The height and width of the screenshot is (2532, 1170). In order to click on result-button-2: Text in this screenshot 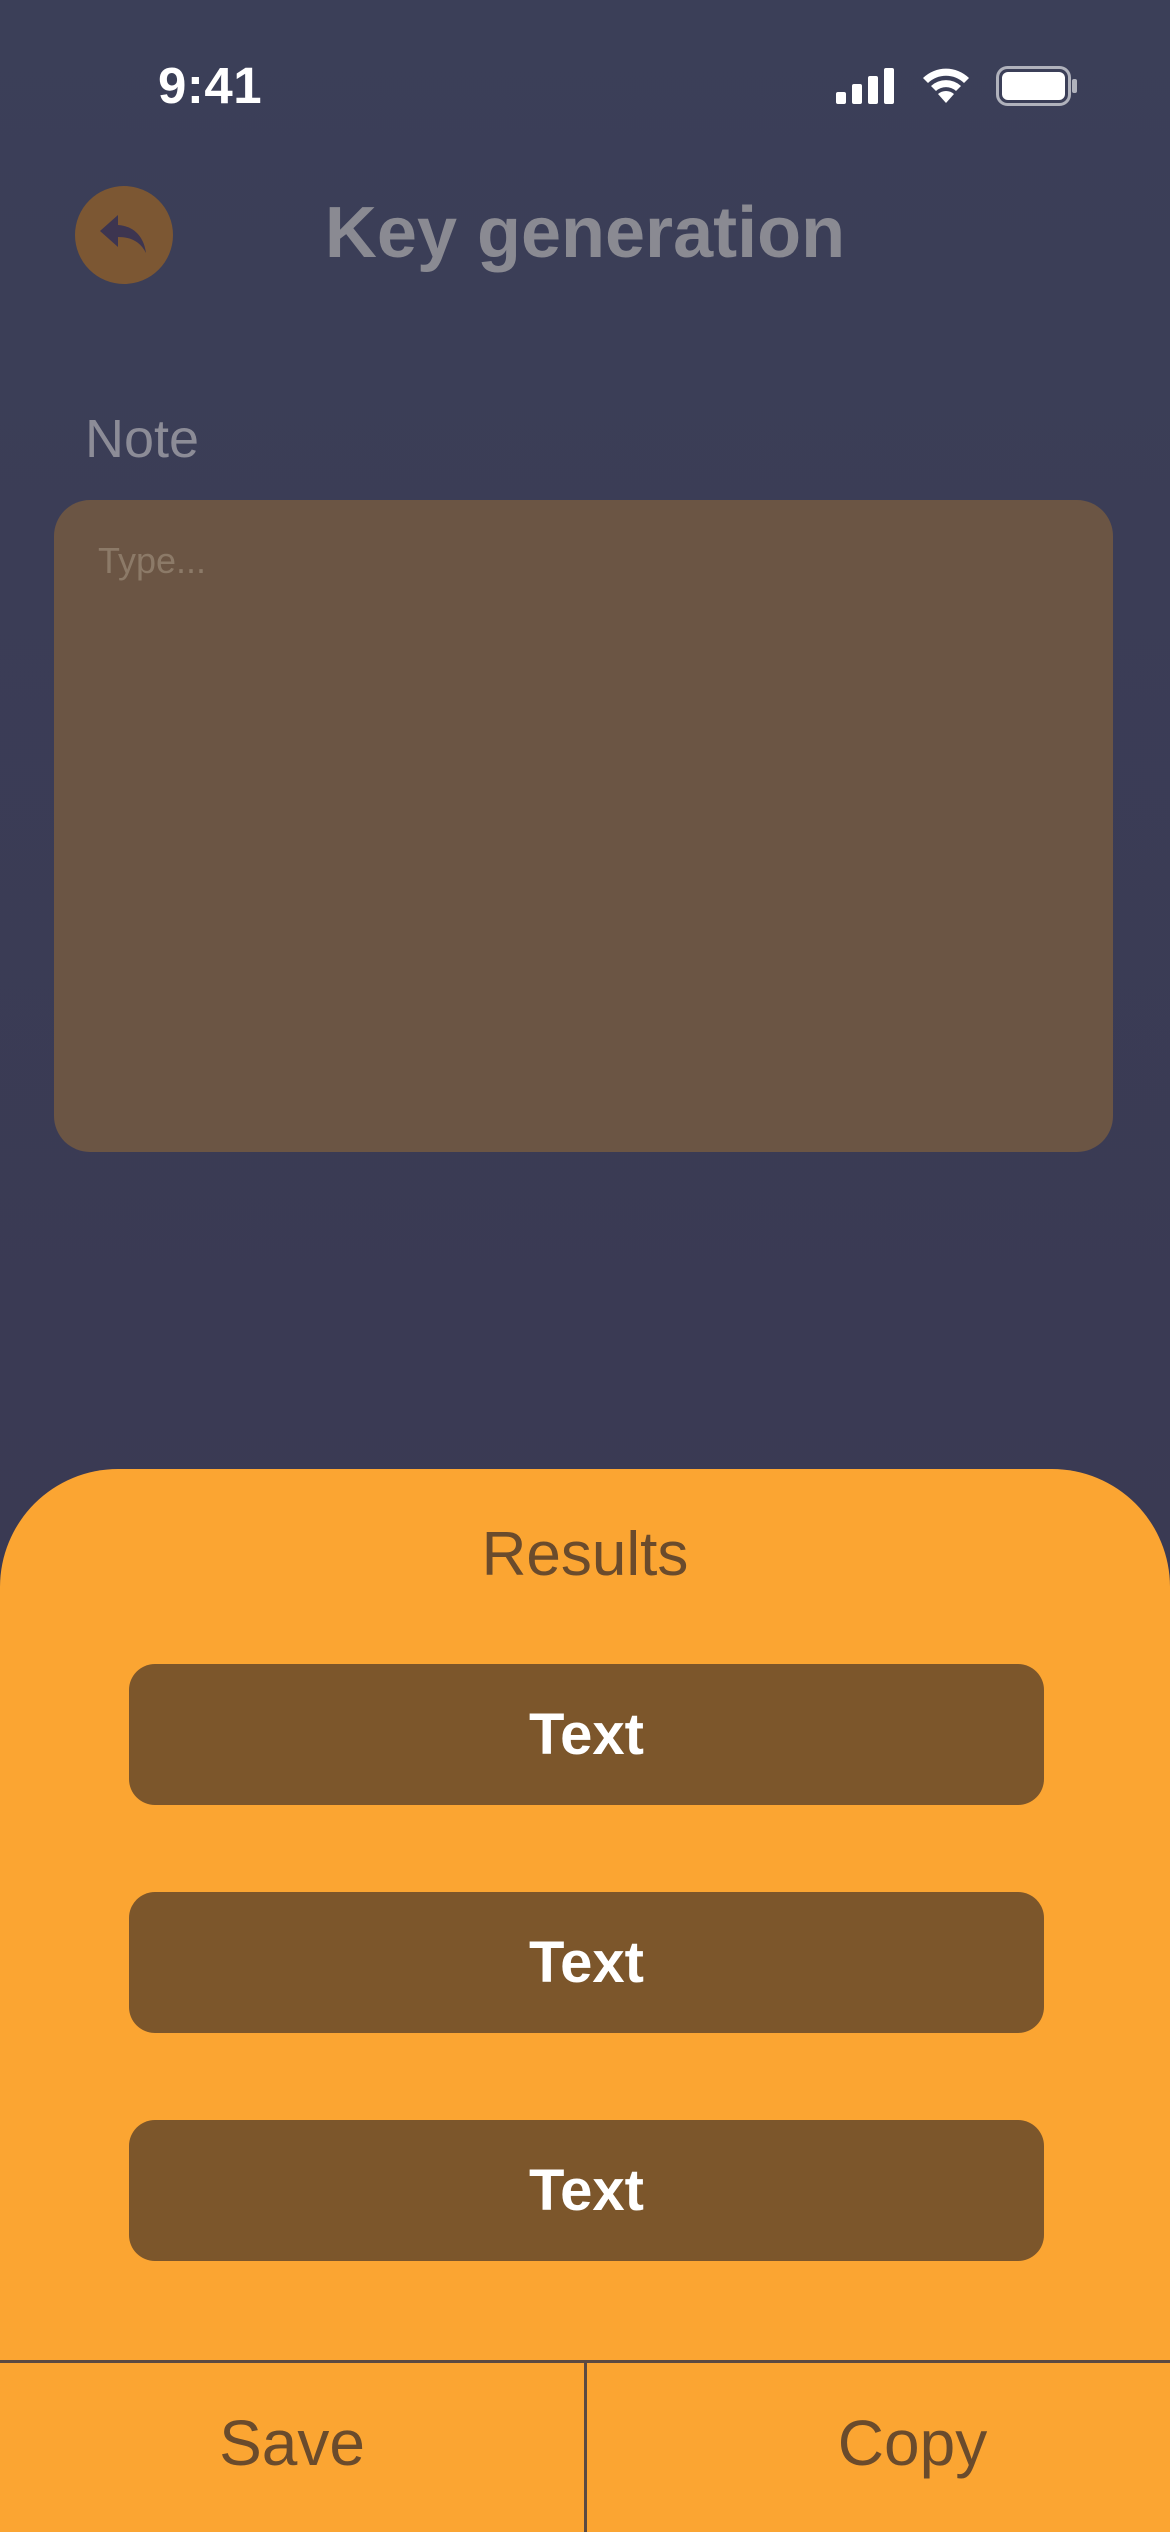, I will do `click(586, 1962)`.